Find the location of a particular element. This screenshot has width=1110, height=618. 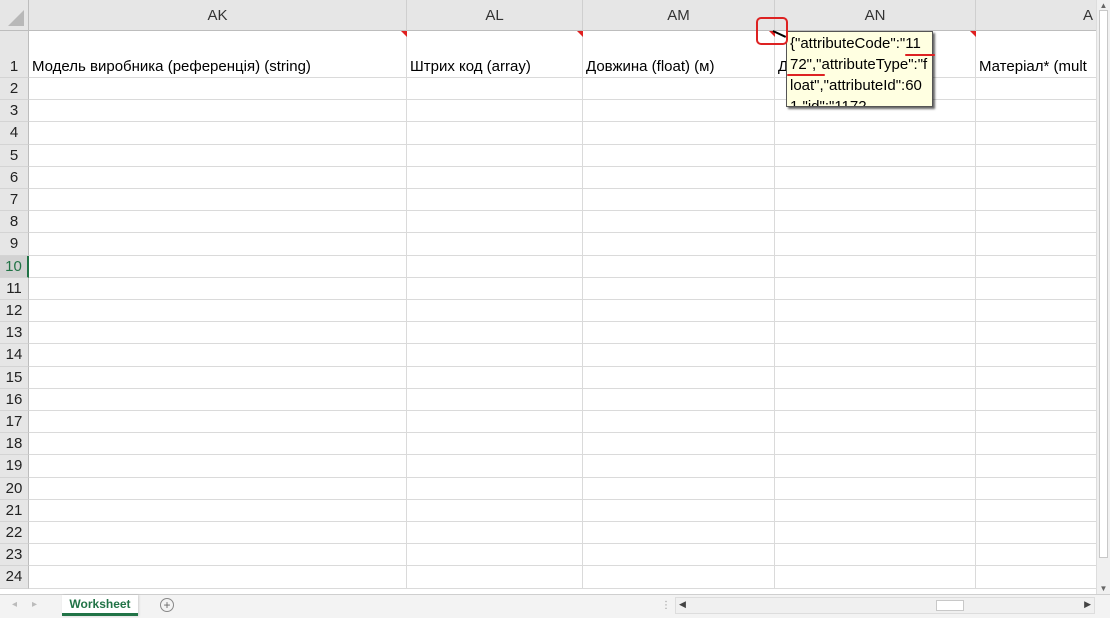

row-header-6: 6 is located at coordinates (14, 177).